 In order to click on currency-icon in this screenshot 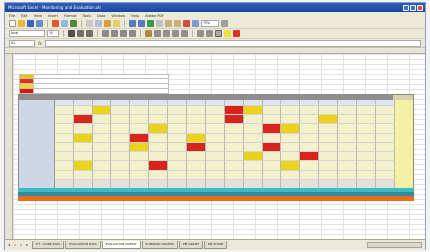, I will do `click(148, 33)`.